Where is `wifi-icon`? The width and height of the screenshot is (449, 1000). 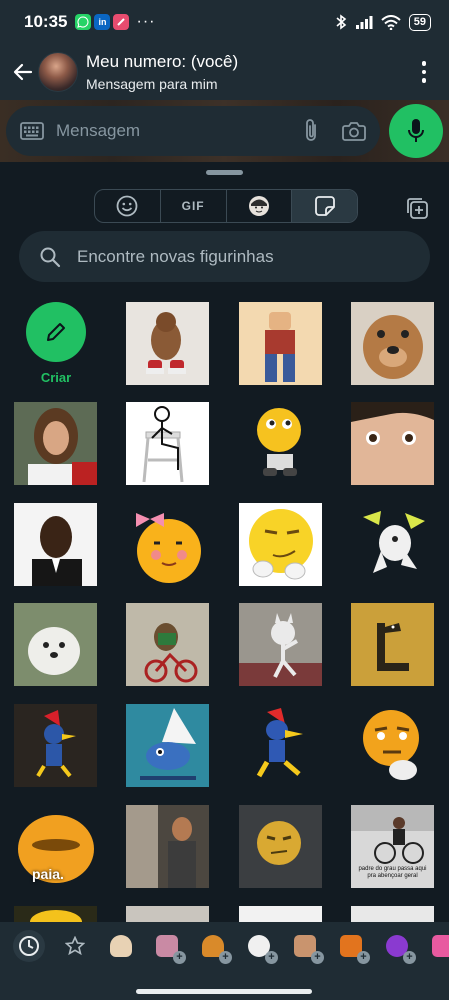
wifi-icon is located at coordinates (391, 22).